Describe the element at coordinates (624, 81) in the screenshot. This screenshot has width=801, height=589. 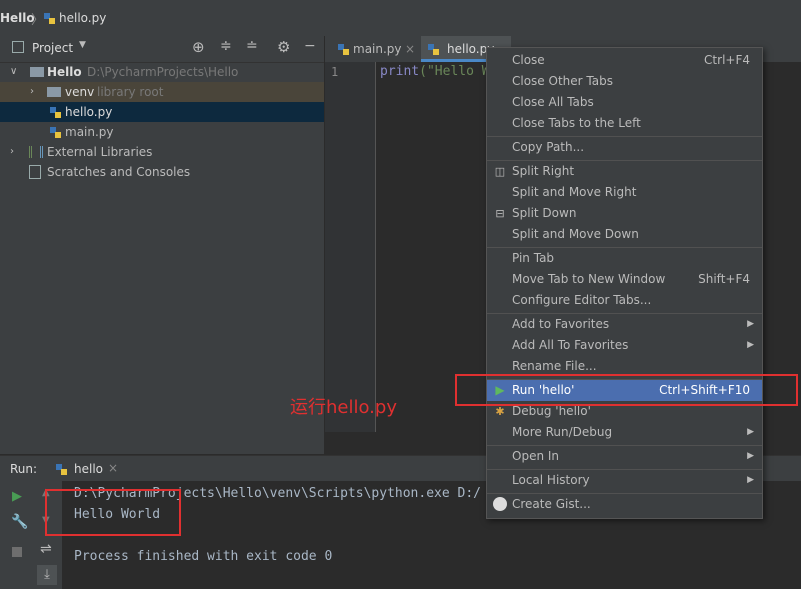
I see `menu-item-close-other: Close Other Tabs` at that location.